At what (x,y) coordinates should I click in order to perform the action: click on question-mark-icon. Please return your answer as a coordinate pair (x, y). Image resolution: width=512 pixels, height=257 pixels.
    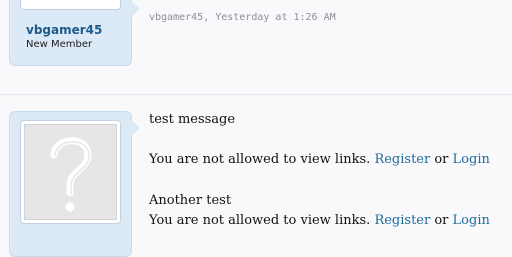
    Looking at the image, I should click on (71, 174).